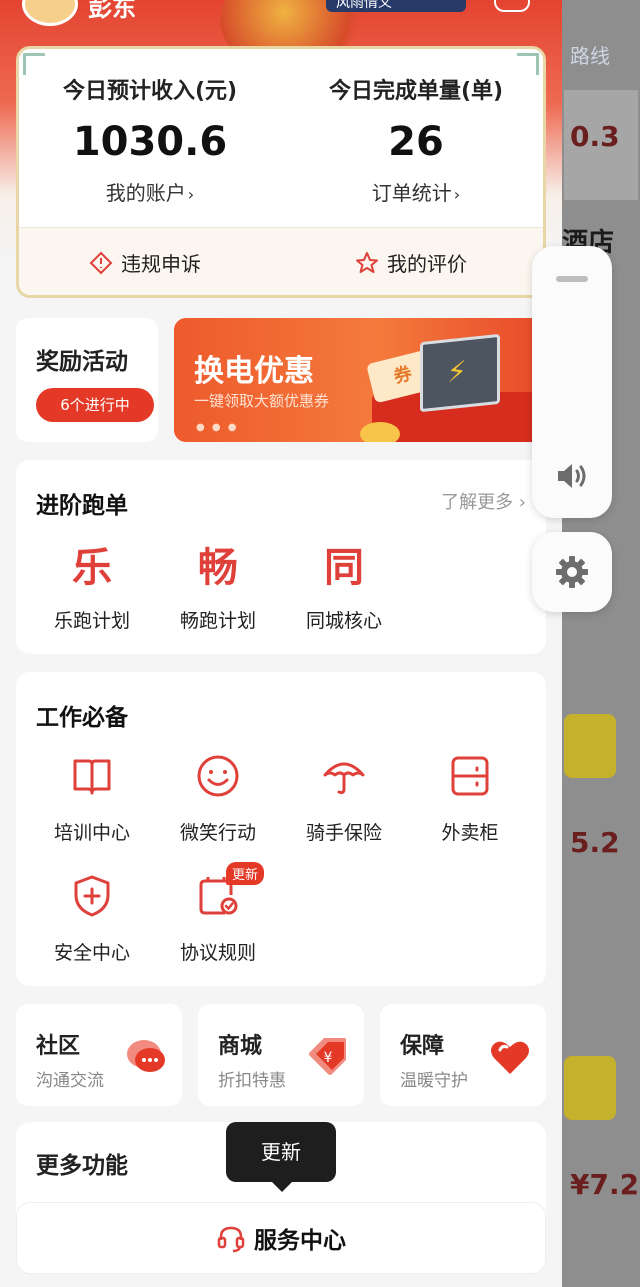 The width and height of the screenshot is (640, 1287). What do you see at coordinates (82, 718) in the screenshot?
I see `work-title: 工作必备` at bounding box center [82, 718].